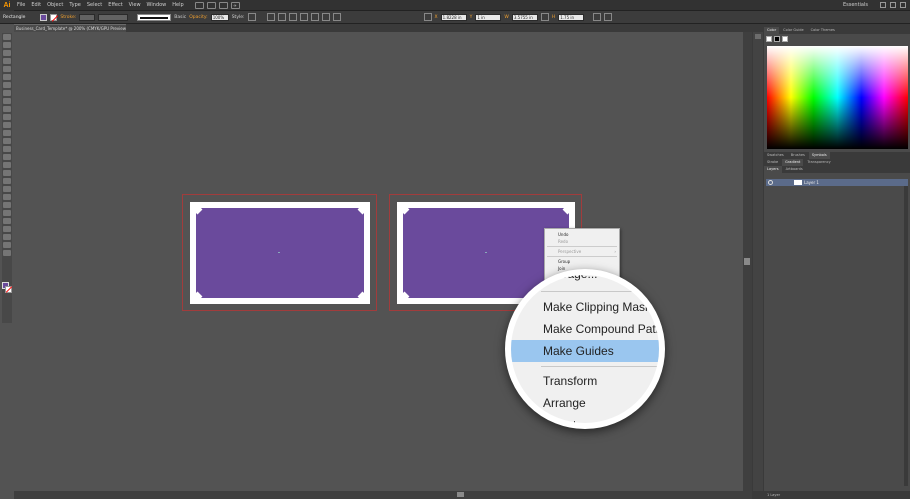 The width and height of the screenshot is (910, 499). I want to click on menu-object: Object, so click(55, 5).